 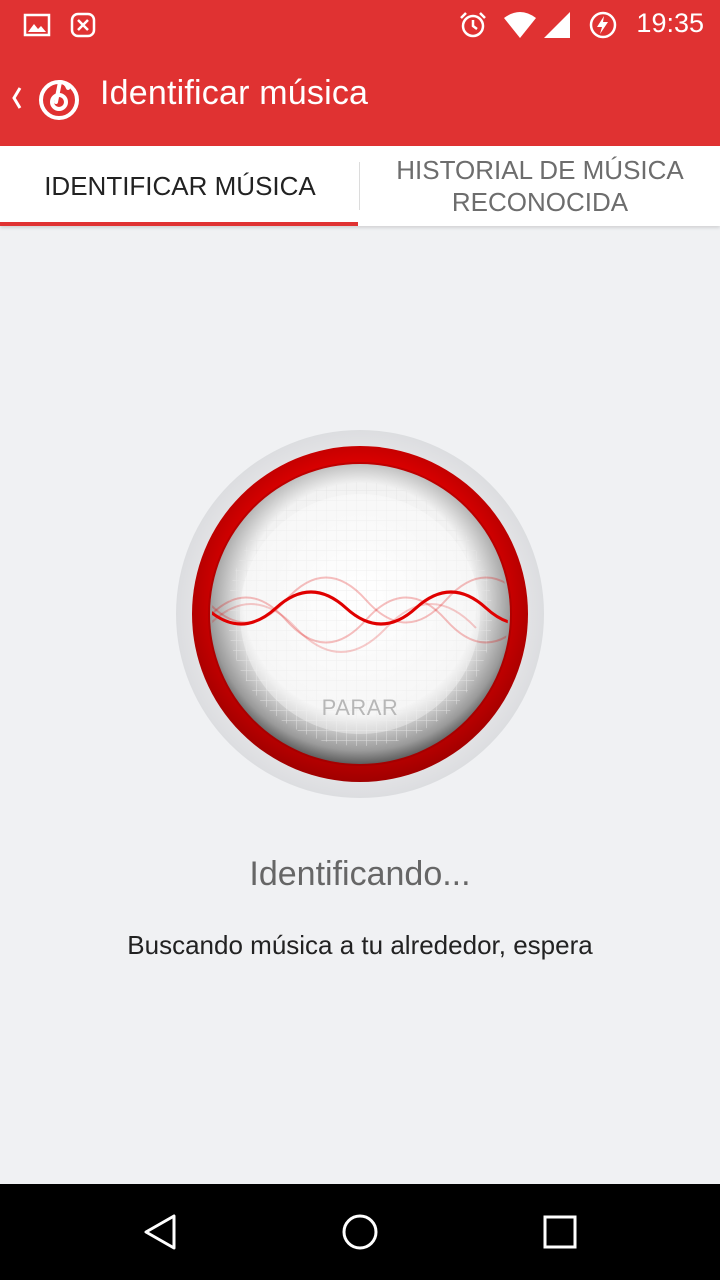 I want to click on app-bar: Identificar música, so click(x=360, y=98).